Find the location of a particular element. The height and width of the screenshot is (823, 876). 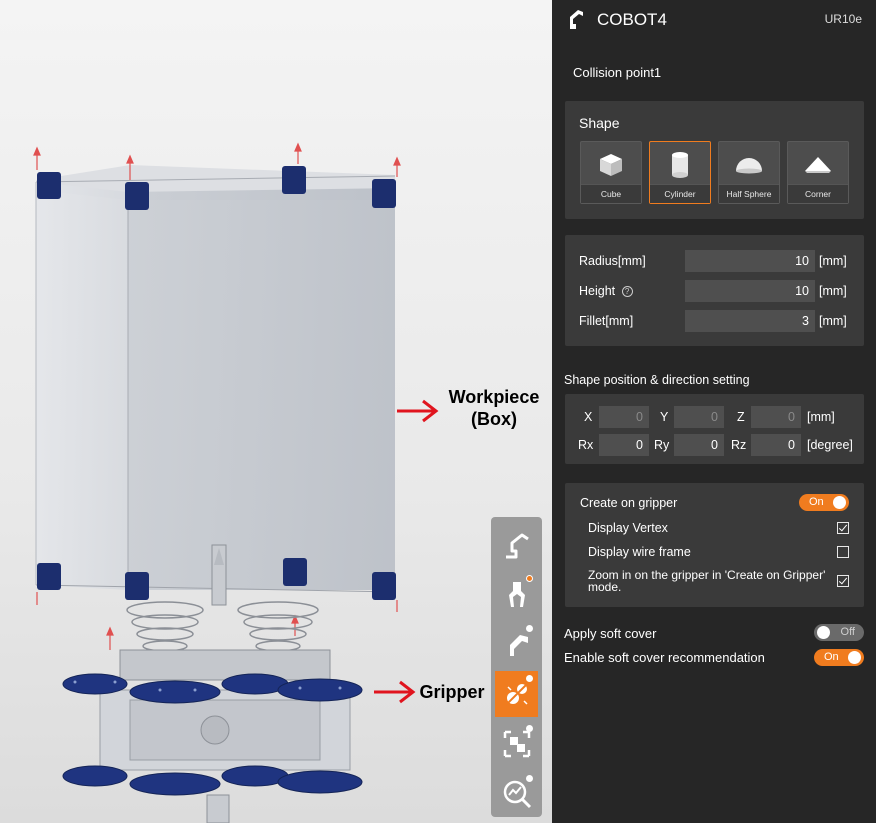

robot-pose-tool-indicator-dot is located at coordinates (529, 628).